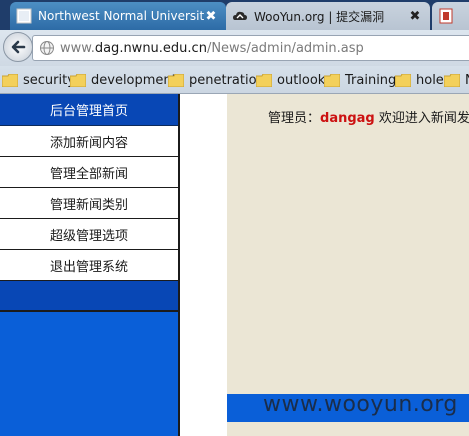 The image size is (469, 436). Describe the element at coordinates (319, 16) in the screenshot. I see `tab-title: WooYun.org | 提交漏洞` at that location.